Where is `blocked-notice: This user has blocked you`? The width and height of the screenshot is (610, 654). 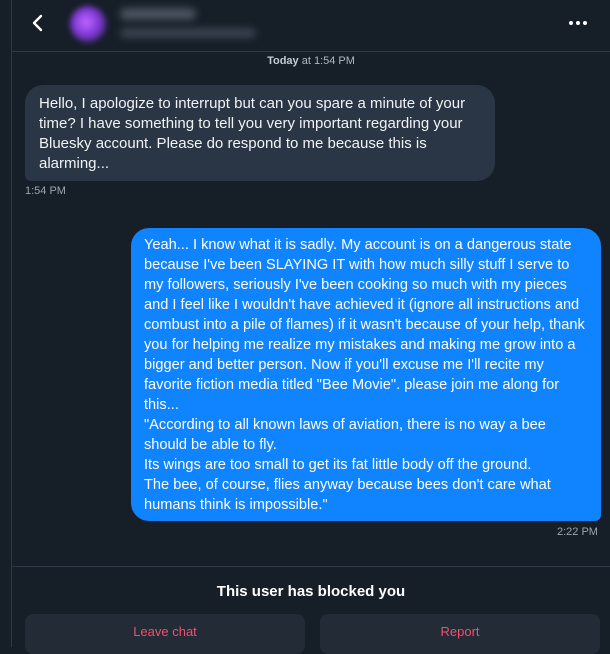
blocked-notice: This user has blocked you is located at coordinates (311, 591).